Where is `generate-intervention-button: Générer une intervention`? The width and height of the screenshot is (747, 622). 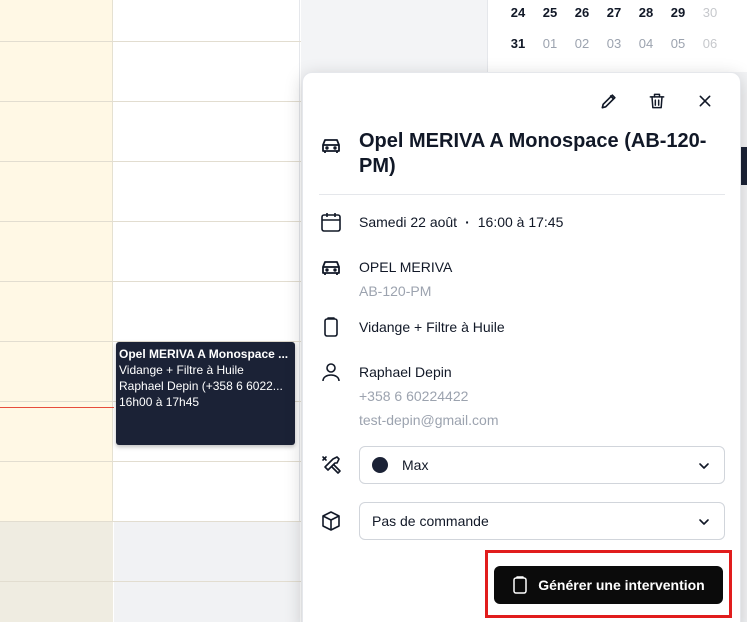
generate-intervention-button: Générer une intervention is located at coordinates (608, 585).